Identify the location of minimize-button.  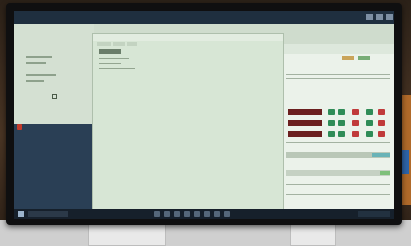
(369, 17).